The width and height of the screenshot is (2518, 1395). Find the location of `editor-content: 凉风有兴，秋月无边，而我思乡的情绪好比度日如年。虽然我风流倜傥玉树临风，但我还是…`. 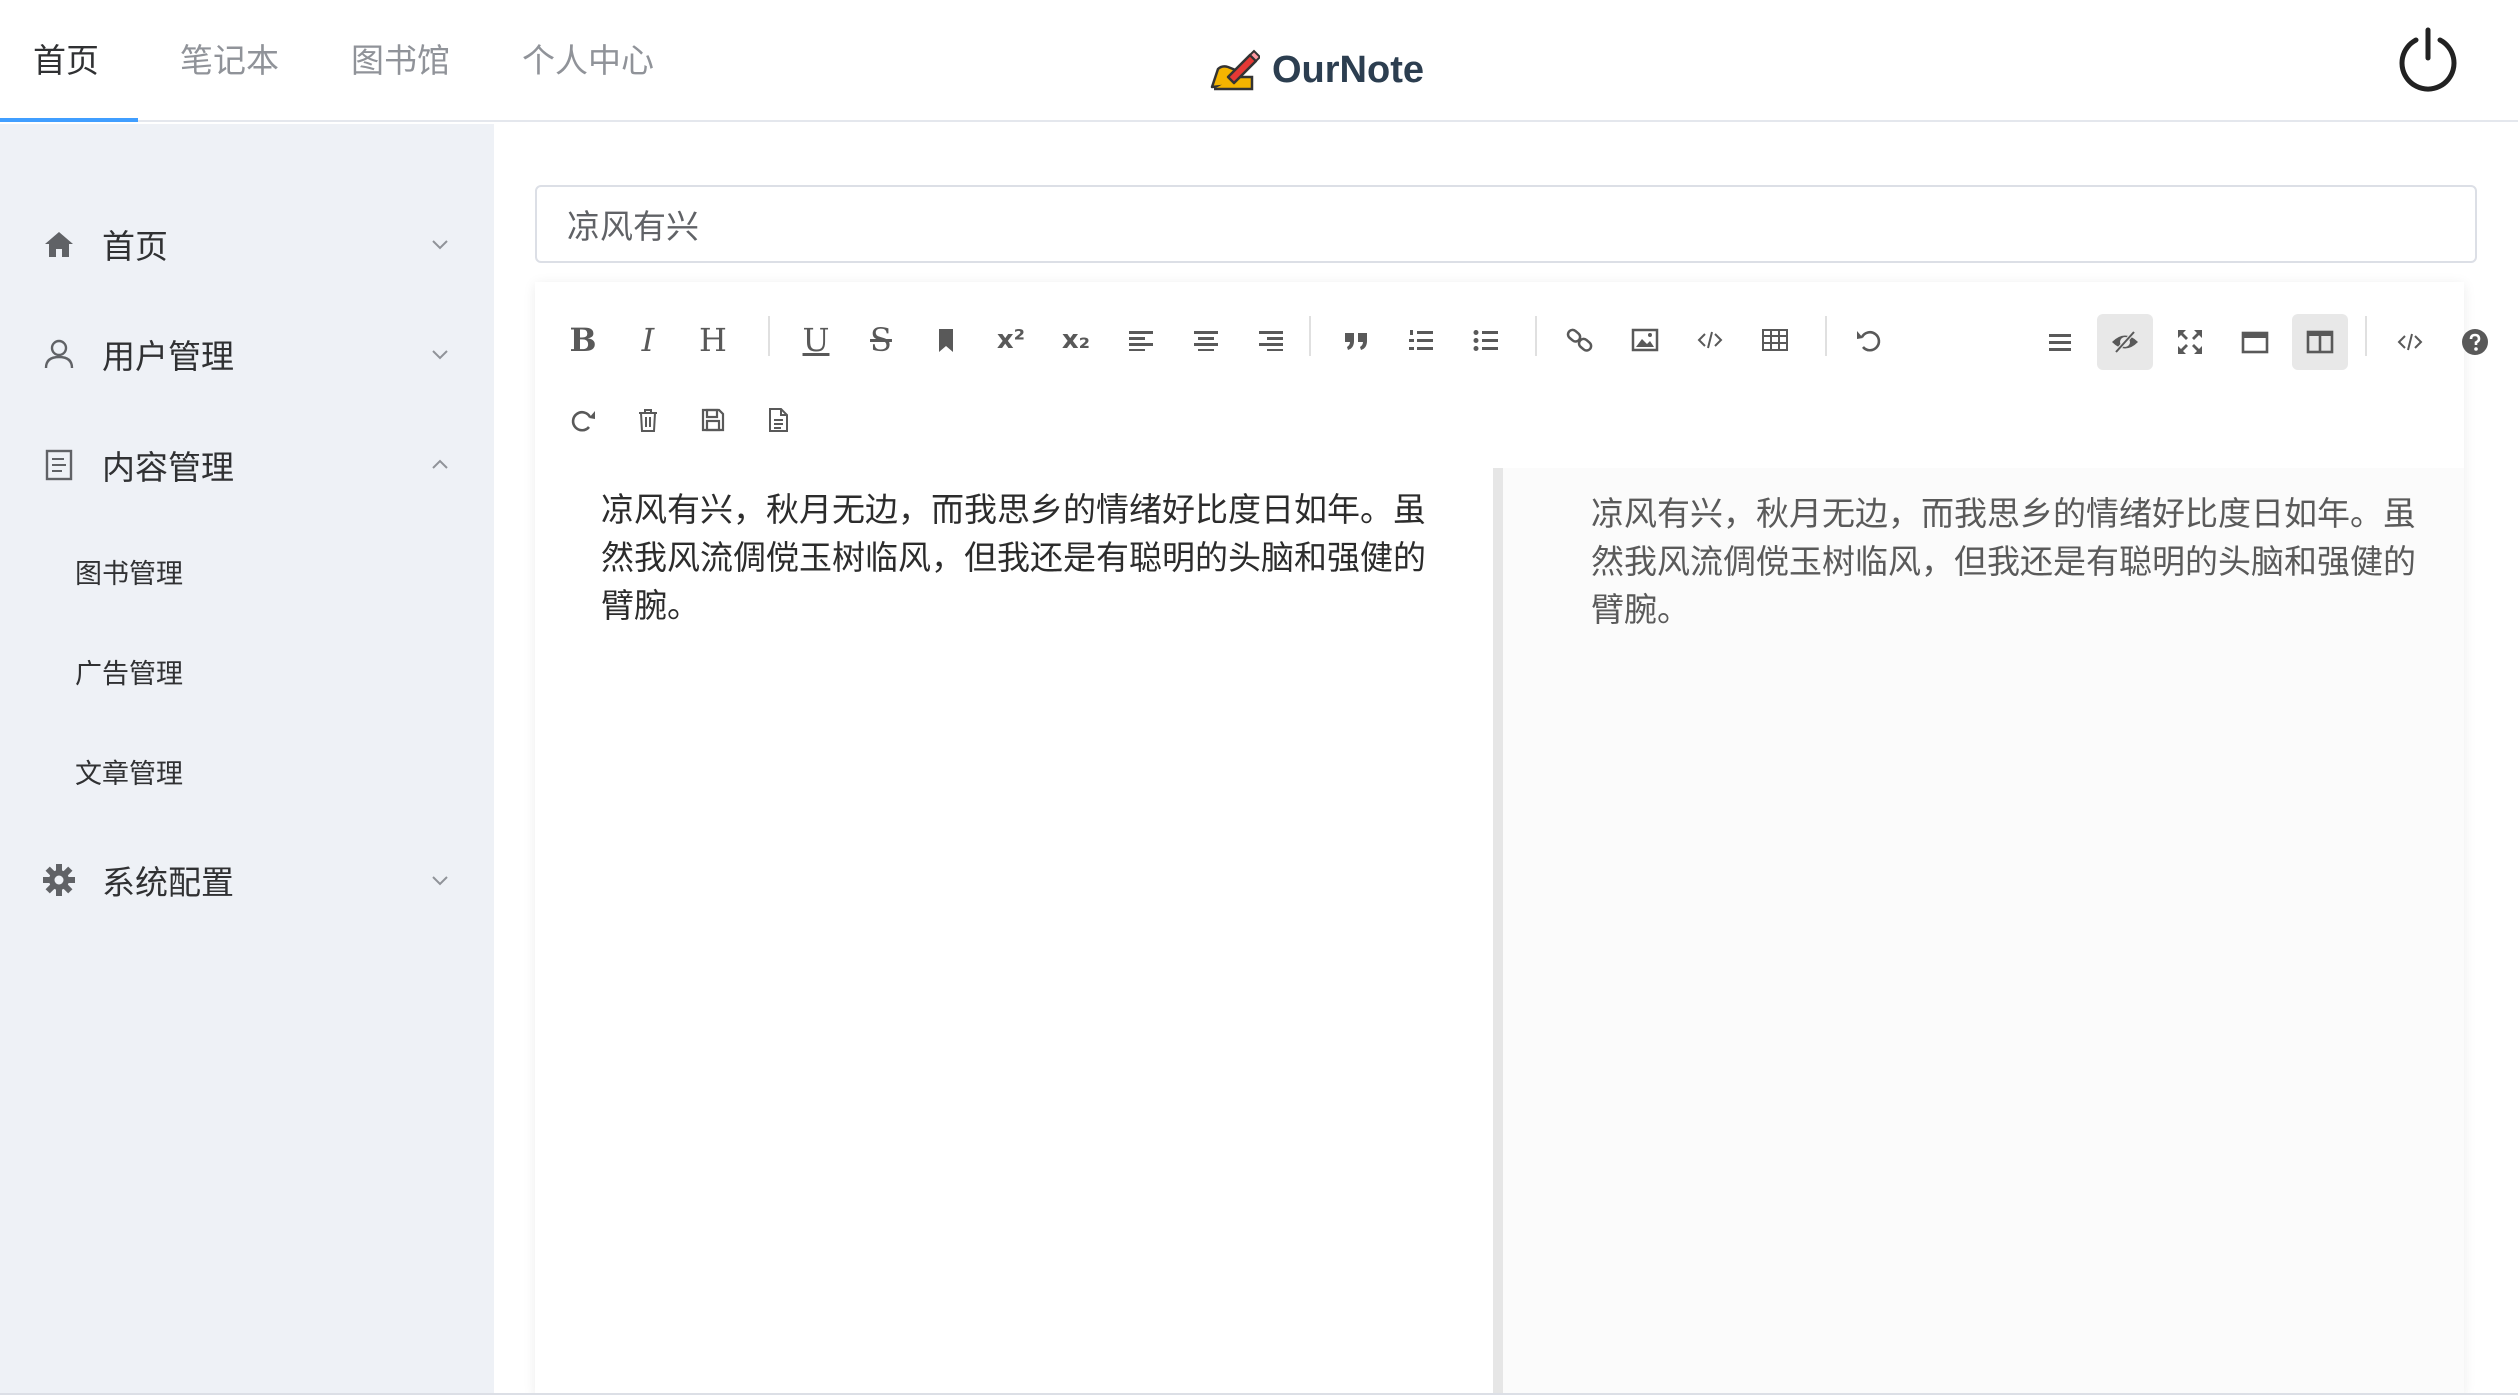

editor-content: 凉风有兴，秋月无边，而我思乡的情绪好比度日如年。虽然我风流倜傥玉树临风，但我还是… is located at coordinates (1026, 558).